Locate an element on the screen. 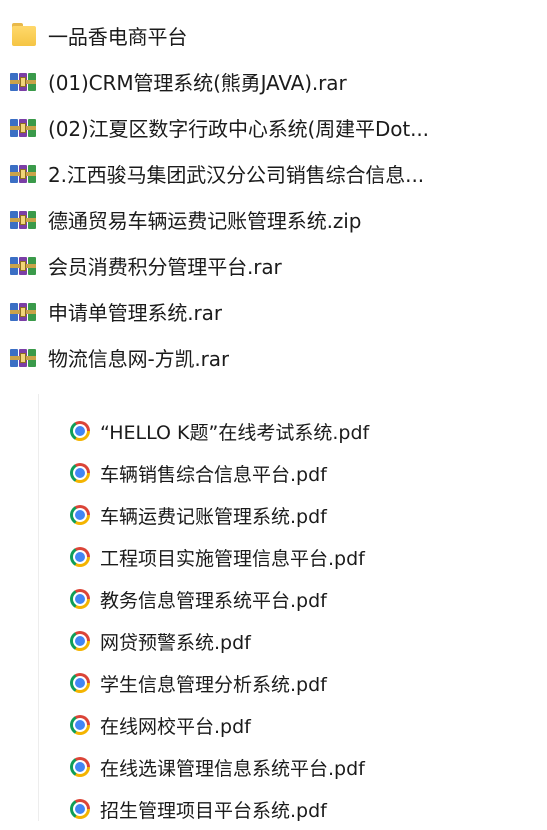 Image resolution: width=547 pixels, height=830 pixels. pdf-item: 教务信息管理系统平台.pdf is located at coordinates (273, 599).